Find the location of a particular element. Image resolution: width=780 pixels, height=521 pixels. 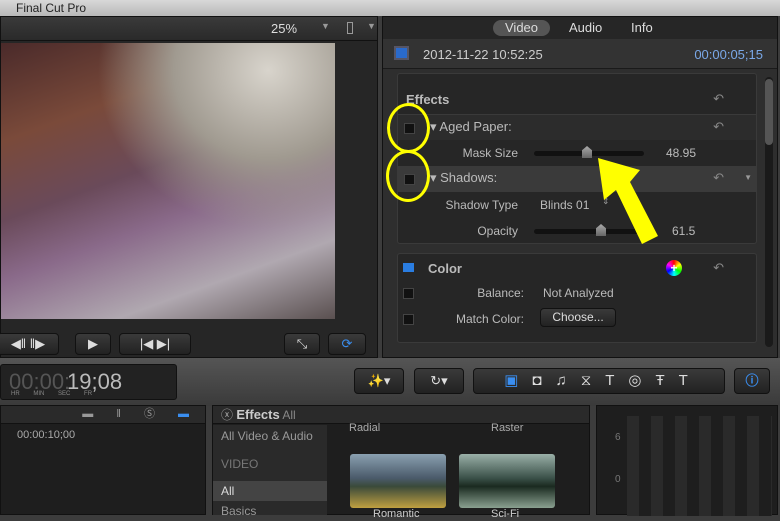

inspector-tabs: Video Audio Info is located at coordinates (580, 28).